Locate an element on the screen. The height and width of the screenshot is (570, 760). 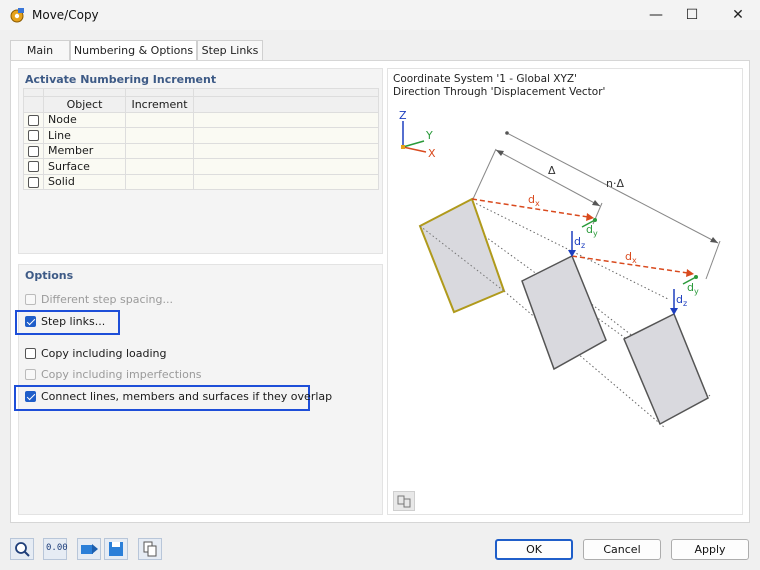
dx-sub-1: x is located at coordinates (537, 203).